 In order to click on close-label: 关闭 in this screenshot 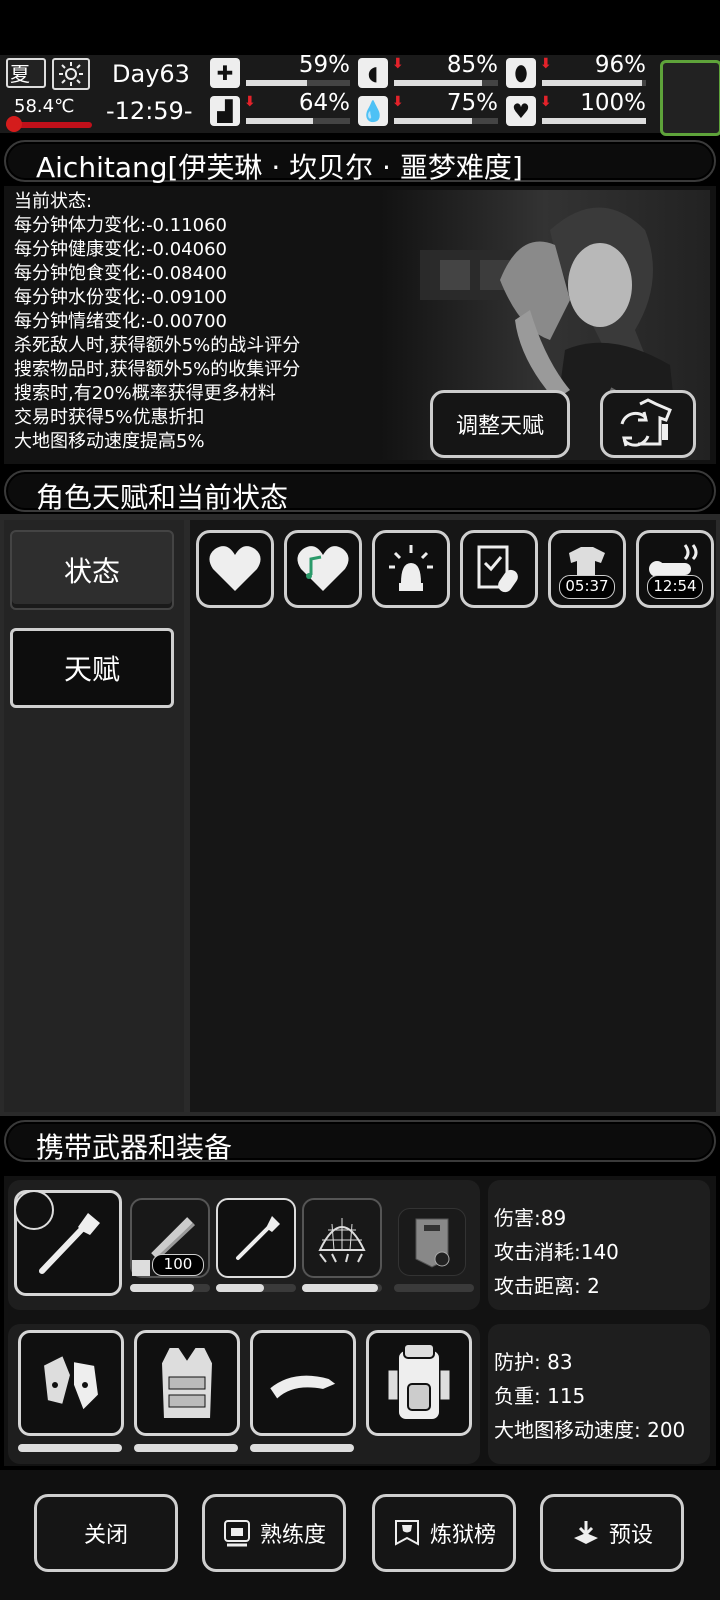, I will do `click(105, 1535)`.